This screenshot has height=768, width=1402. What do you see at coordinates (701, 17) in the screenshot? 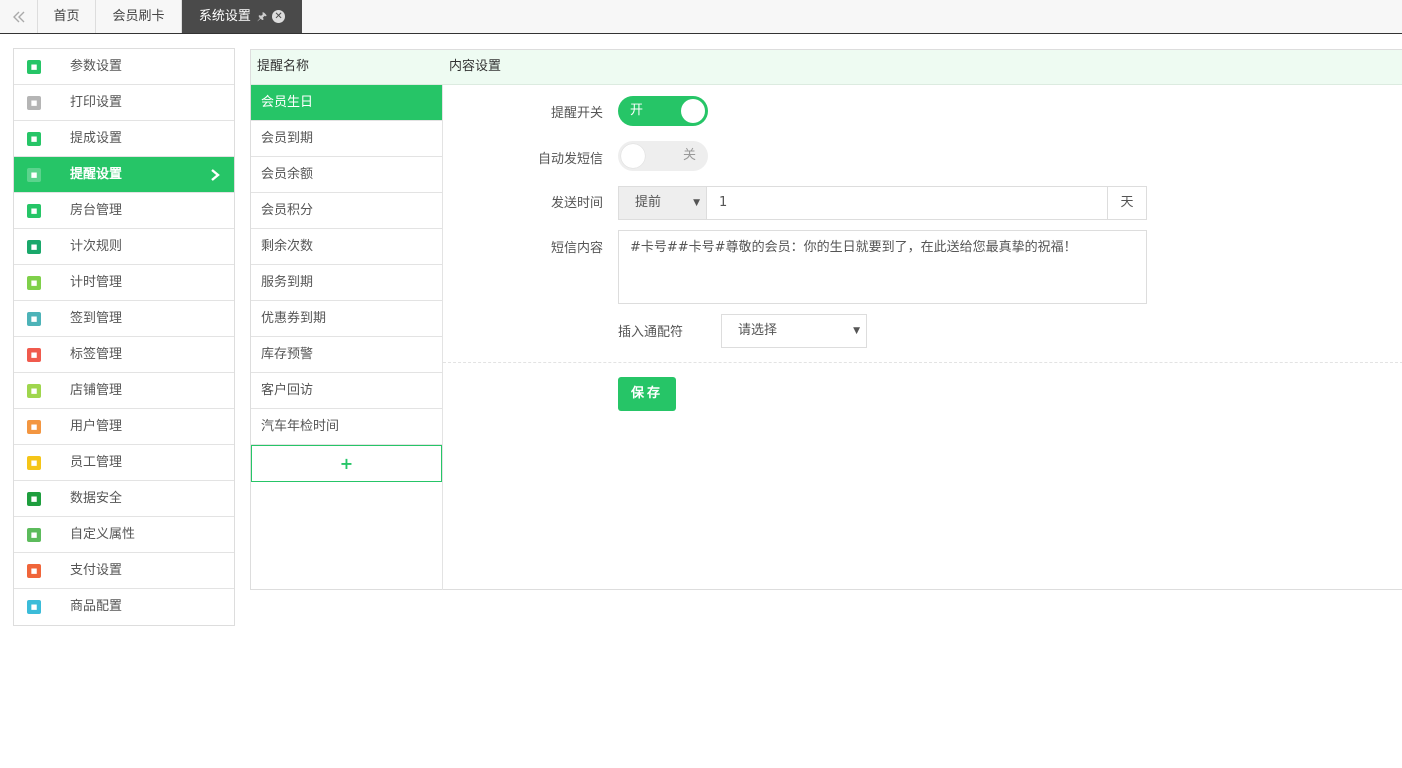
I see `tab-bar: 首页 会员刷卡 系统设置 🖈 ✕` at bounding box center [701, 17].